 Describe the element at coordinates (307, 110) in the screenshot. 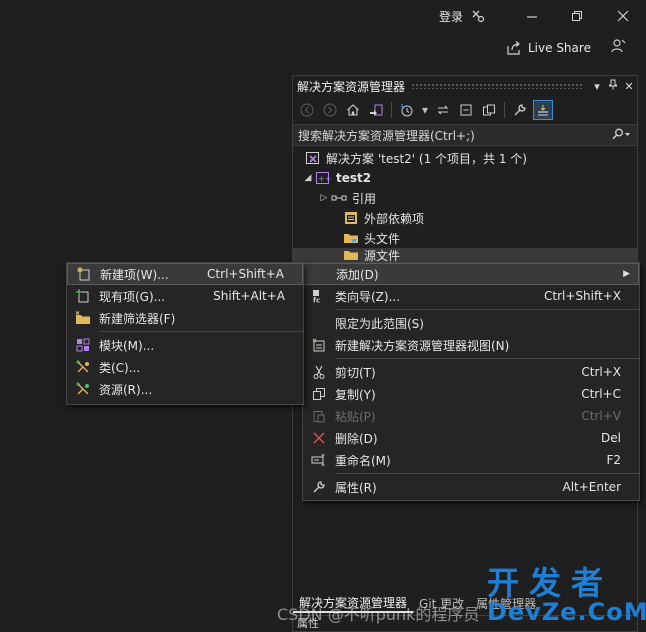

I see `back-icon` at that location.